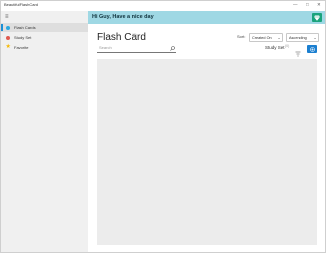  Describe the element at coordinates (8, 37) in the screenshot. I see `study-set-dot-icon` at that location.